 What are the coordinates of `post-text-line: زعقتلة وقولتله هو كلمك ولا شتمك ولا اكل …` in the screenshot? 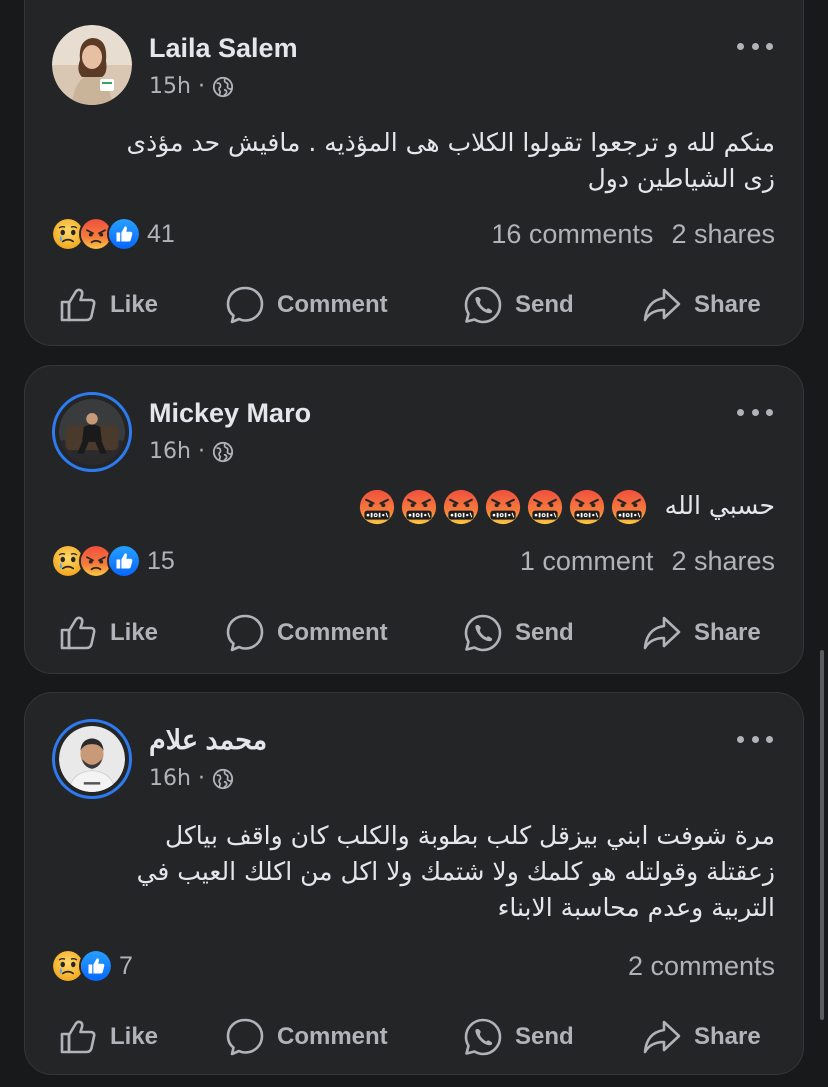 It's located at (455, 871).